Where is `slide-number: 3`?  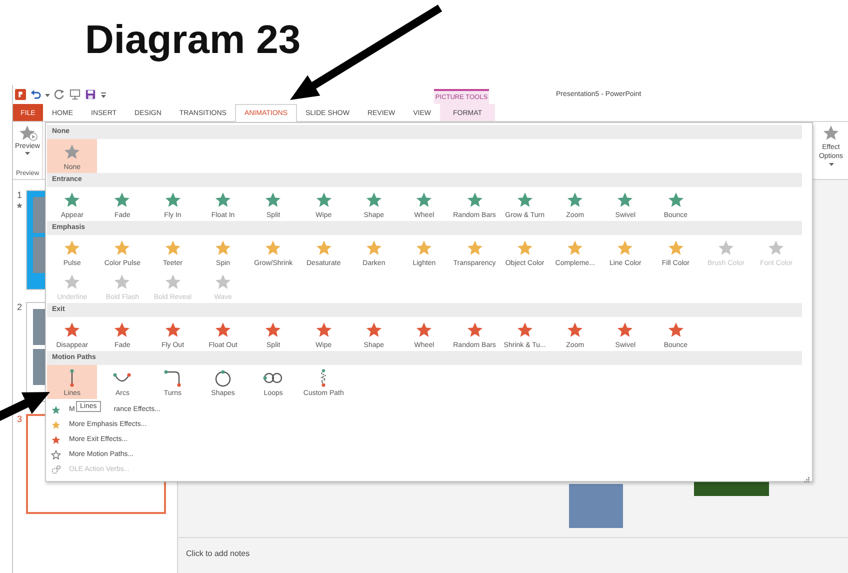 slide-number: 3 is located at coordinates (19, 419).